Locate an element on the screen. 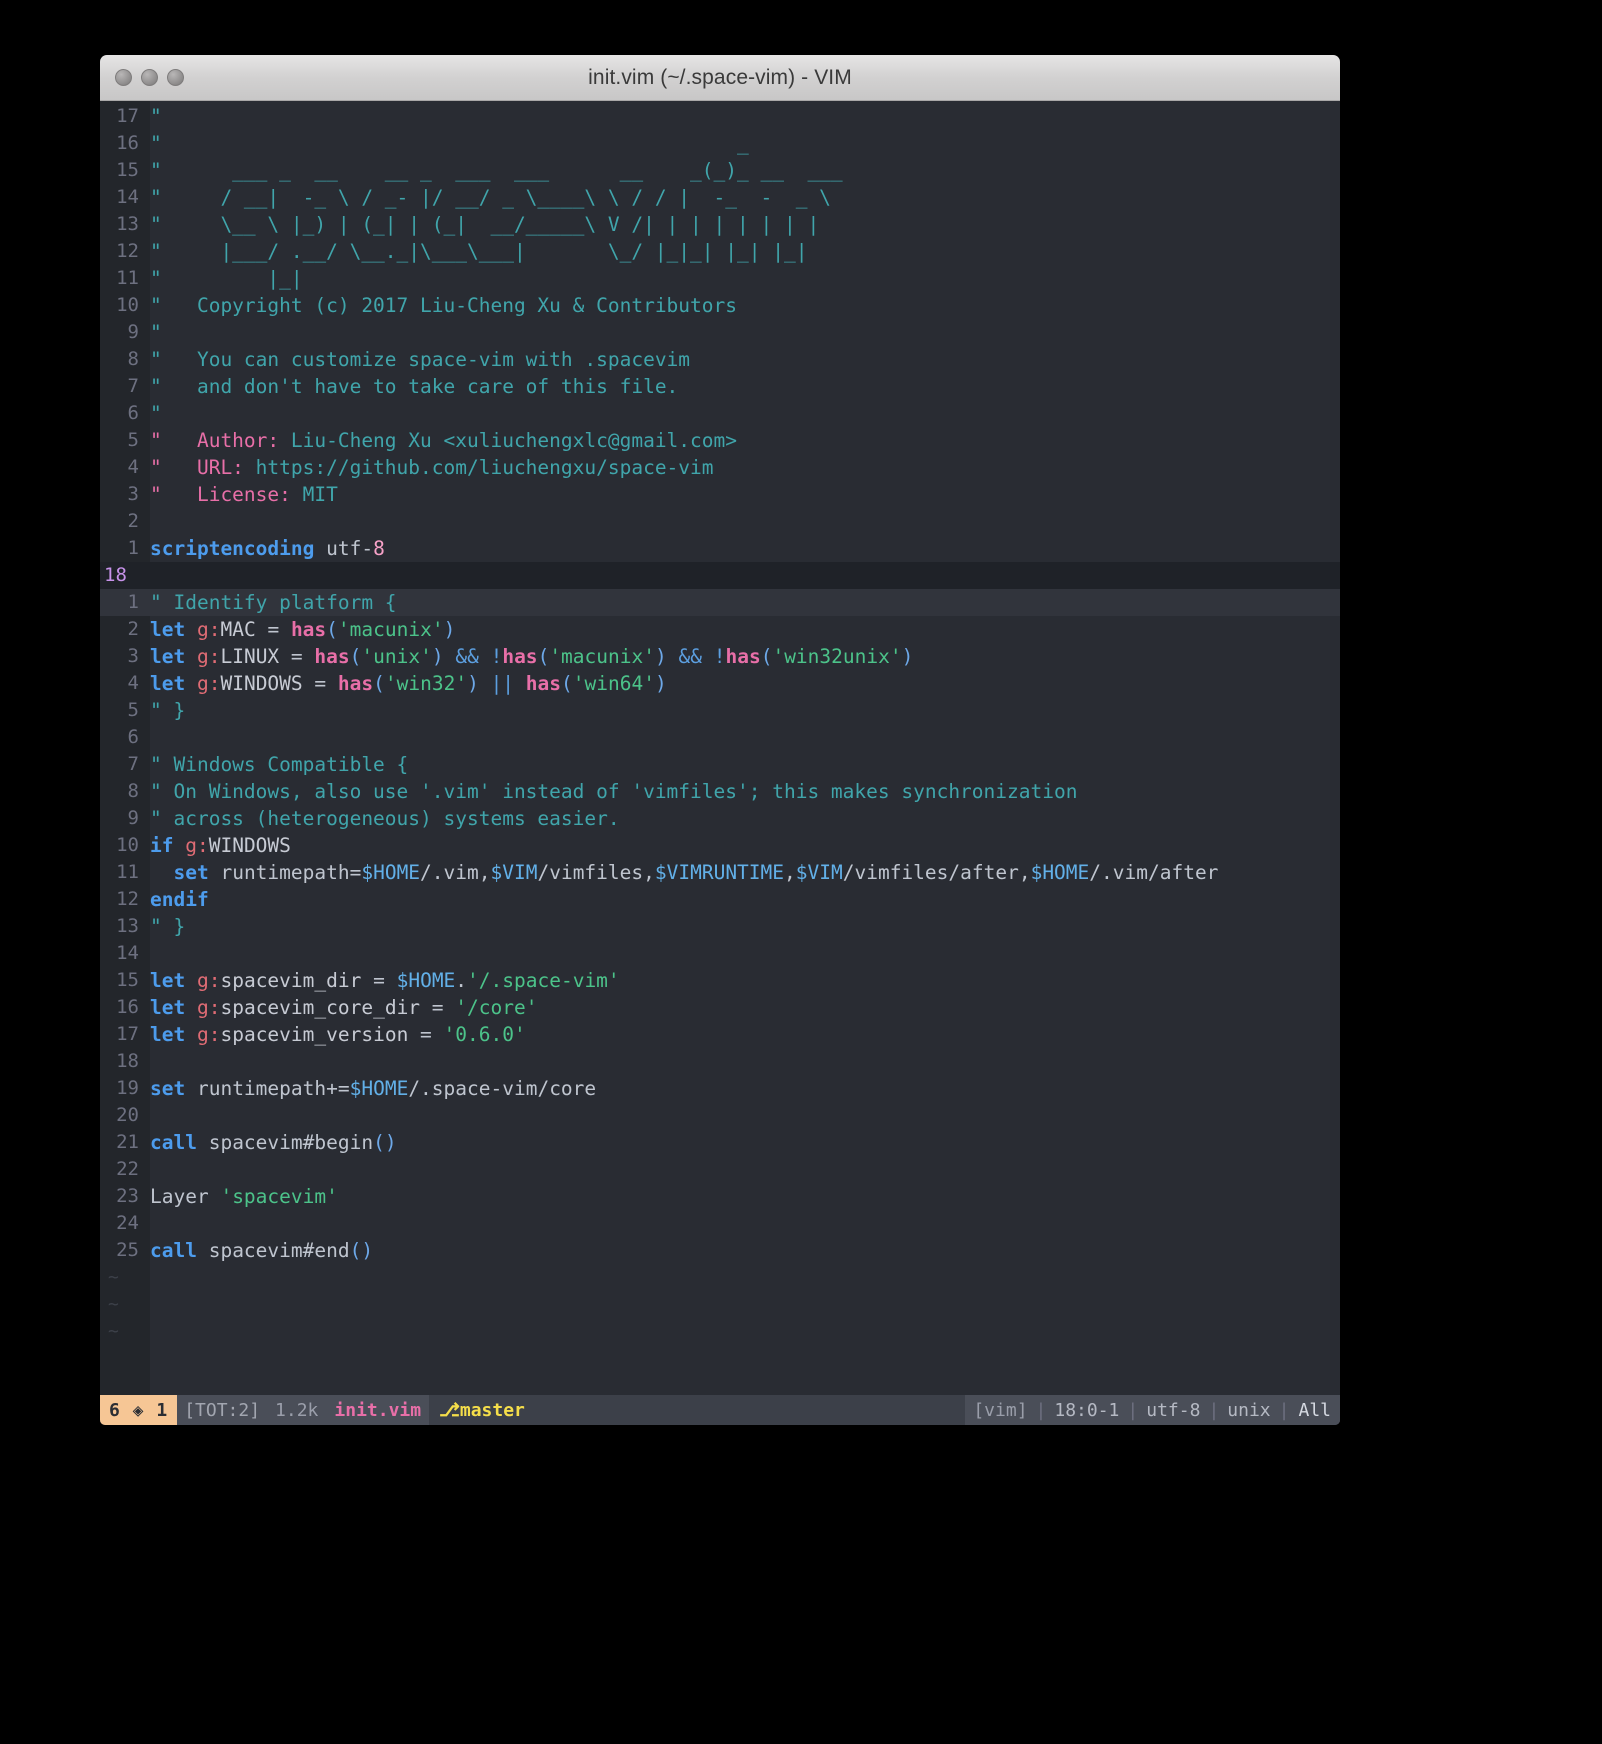 This screenshot has width=1602, height=1744. line-number: 21 is located at coordinates (127, 1142).